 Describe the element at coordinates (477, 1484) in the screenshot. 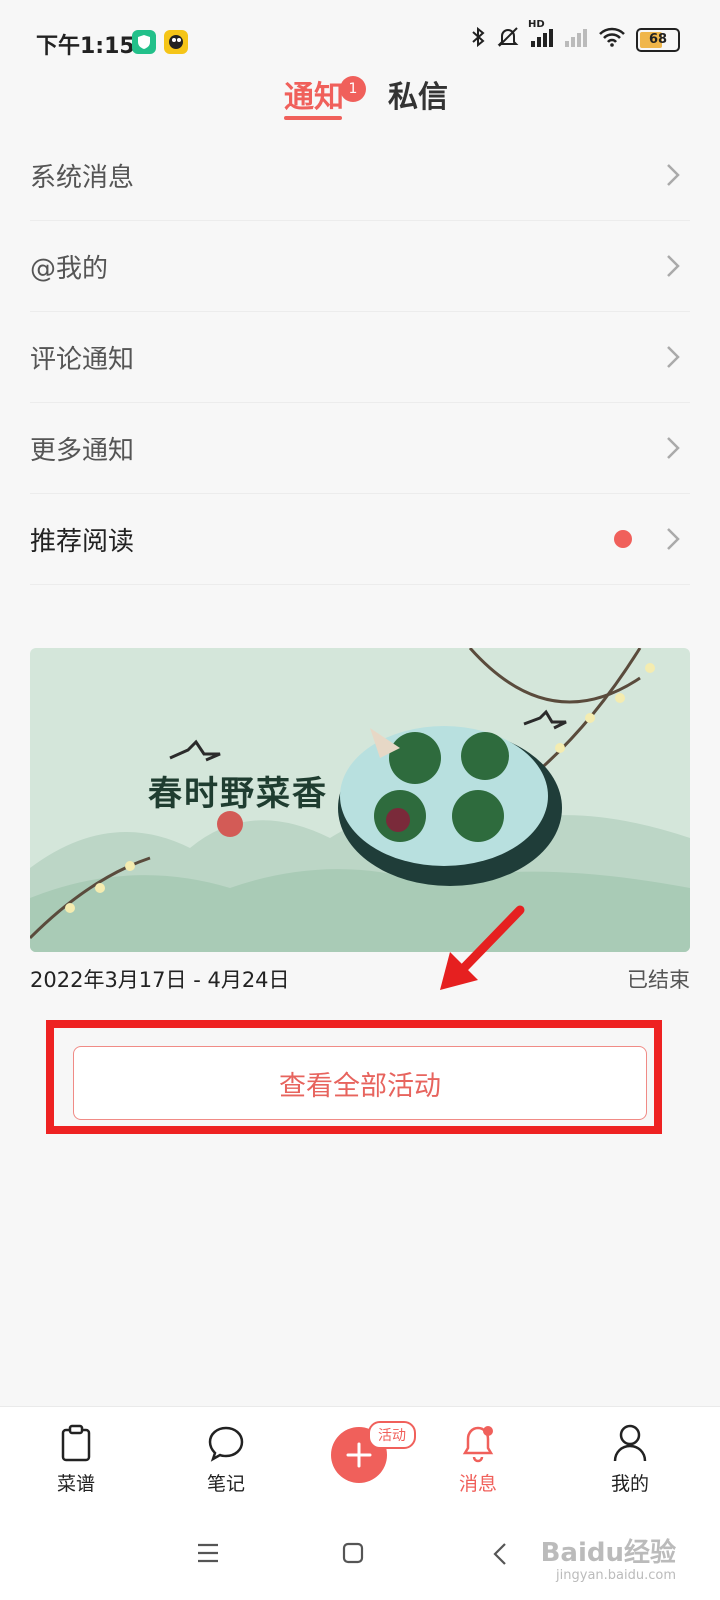

I see `nav-label: 消息` at that location.